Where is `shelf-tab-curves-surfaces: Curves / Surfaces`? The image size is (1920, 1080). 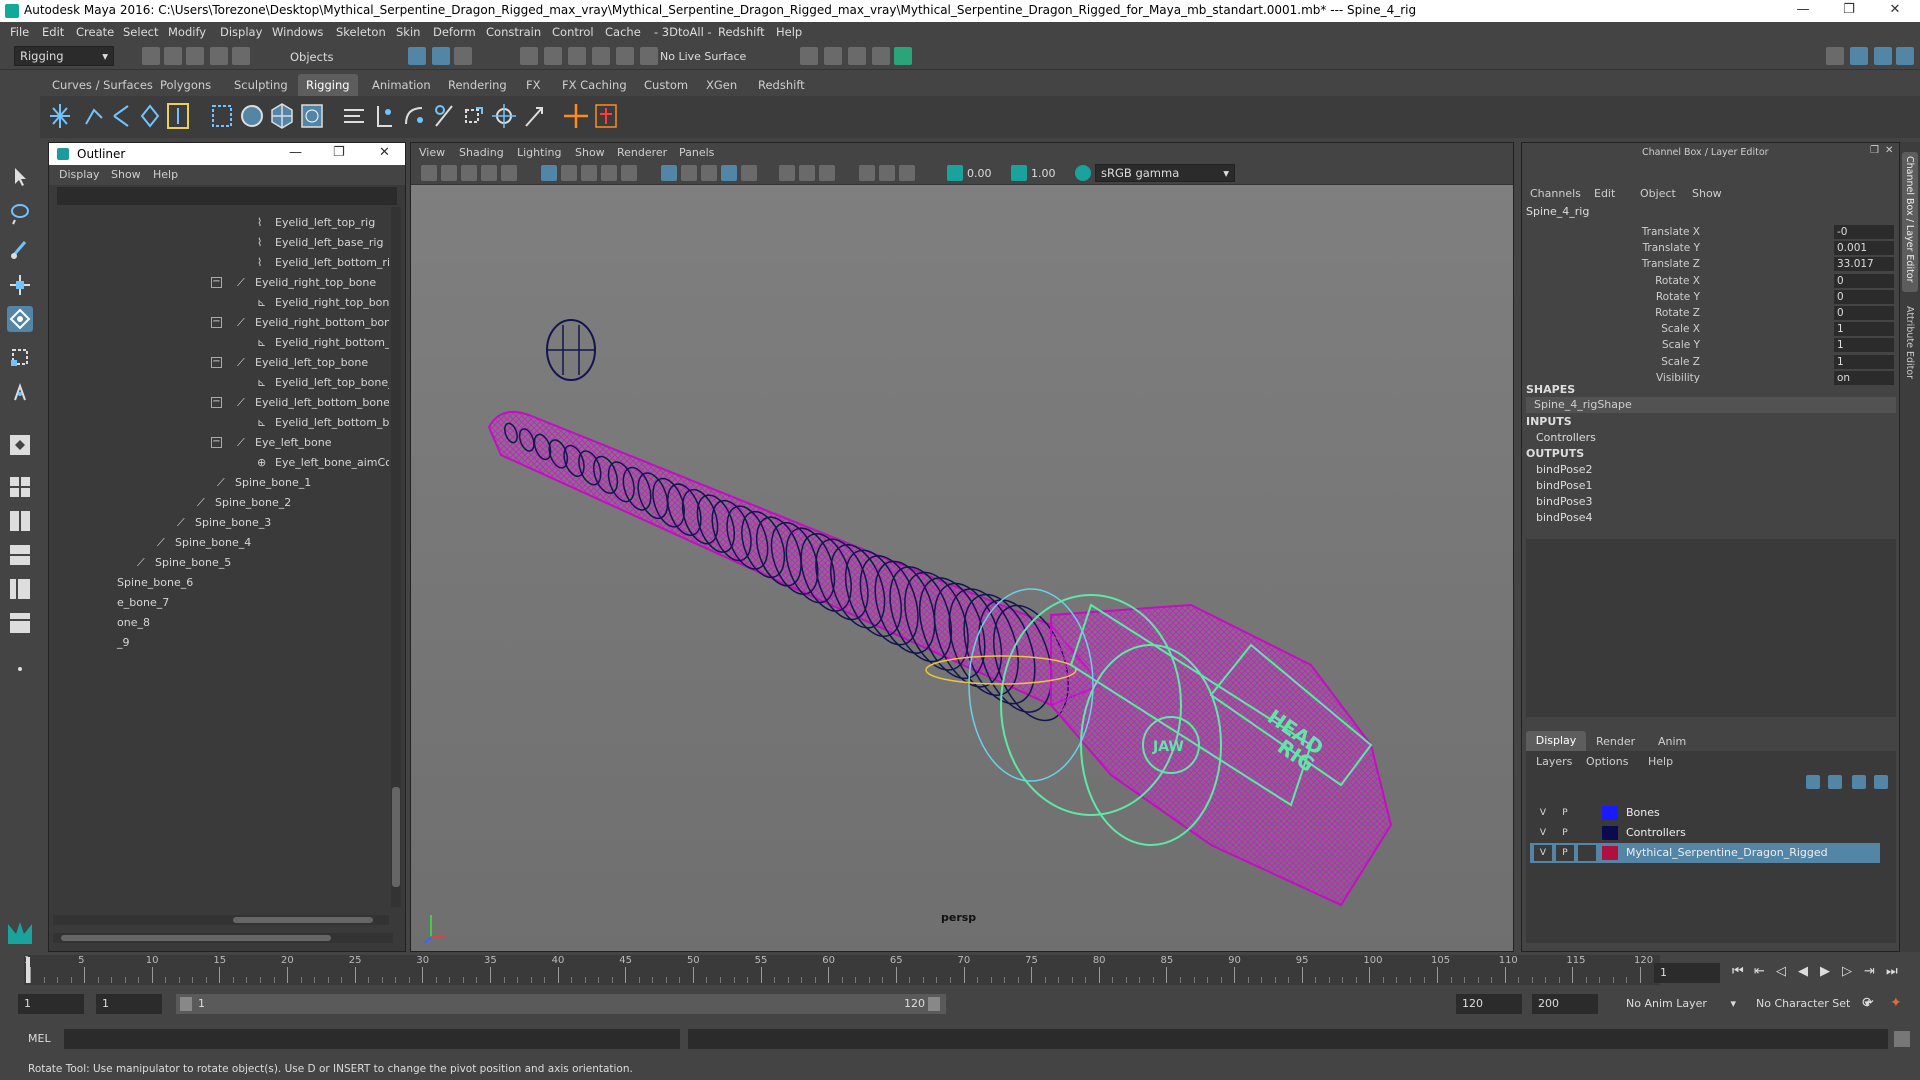 shelf-tab-curves-surfaces: Curves / Surfaces is located at coordinates (102, 85).